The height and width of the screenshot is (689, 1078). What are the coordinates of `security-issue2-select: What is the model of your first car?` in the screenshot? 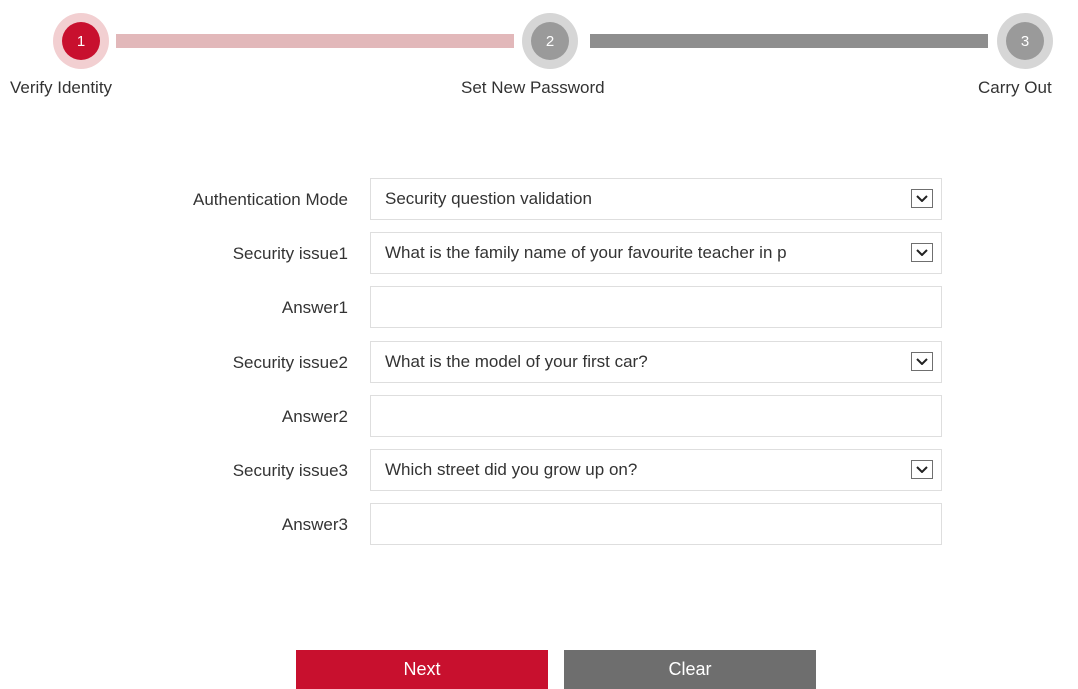 It's located at (656, 362).